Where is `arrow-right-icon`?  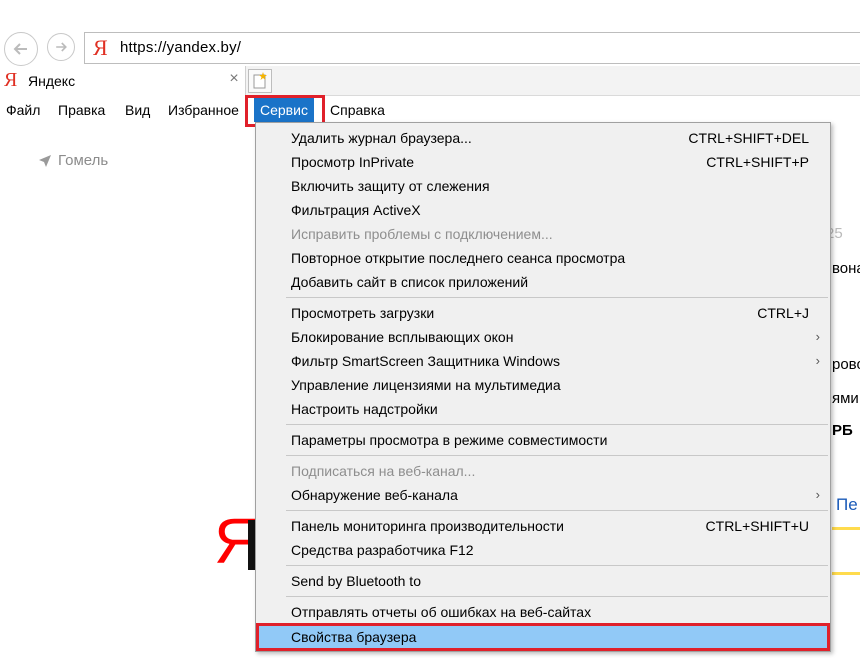
arrow-right-icon is located at coordinates (61, 47).